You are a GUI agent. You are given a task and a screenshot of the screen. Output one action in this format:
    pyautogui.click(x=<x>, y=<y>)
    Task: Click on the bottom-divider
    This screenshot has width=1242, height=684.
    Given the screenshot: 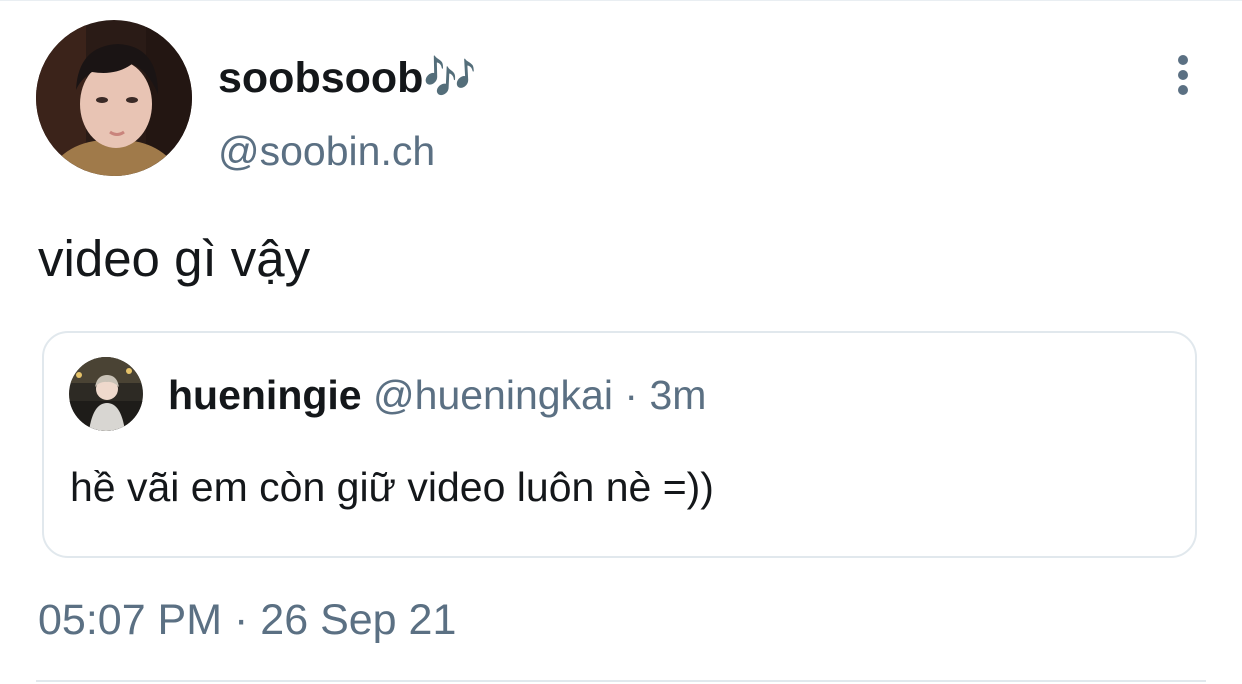 What is the action you would take?
    pyautogui.click(x=621, y=681)
    